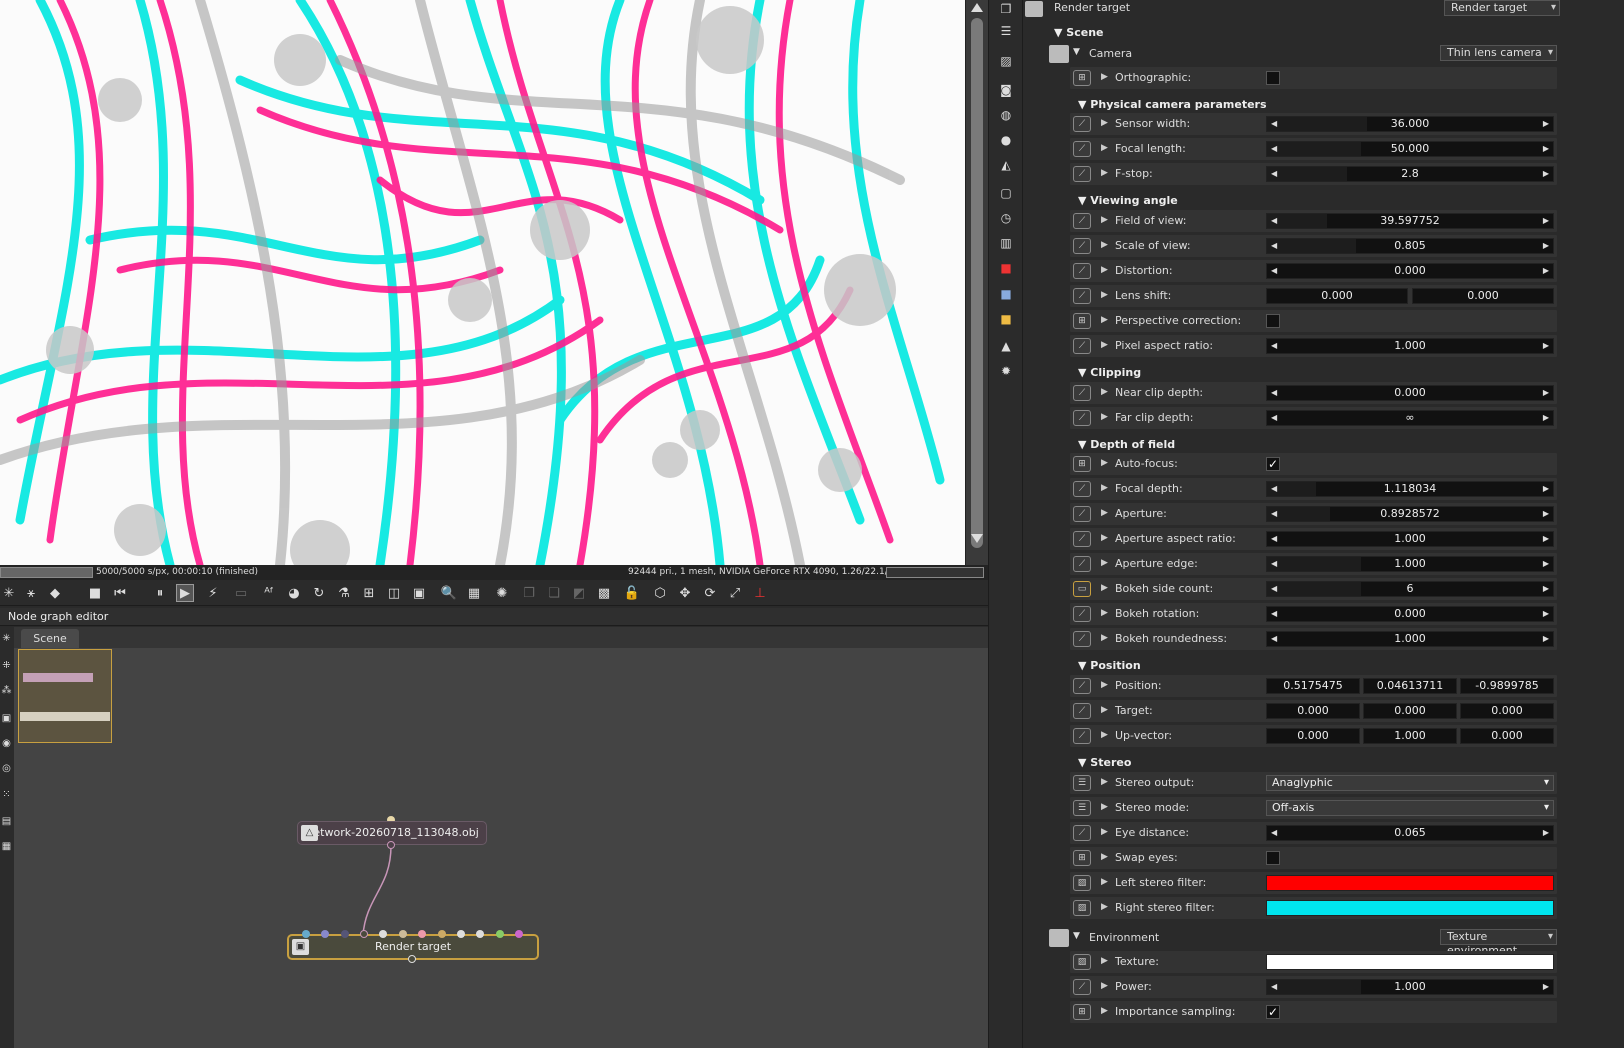 The width and height of the screenshot is (1624, 1048). I want to click on target-y-field: 0.000, so click(1410, 711).